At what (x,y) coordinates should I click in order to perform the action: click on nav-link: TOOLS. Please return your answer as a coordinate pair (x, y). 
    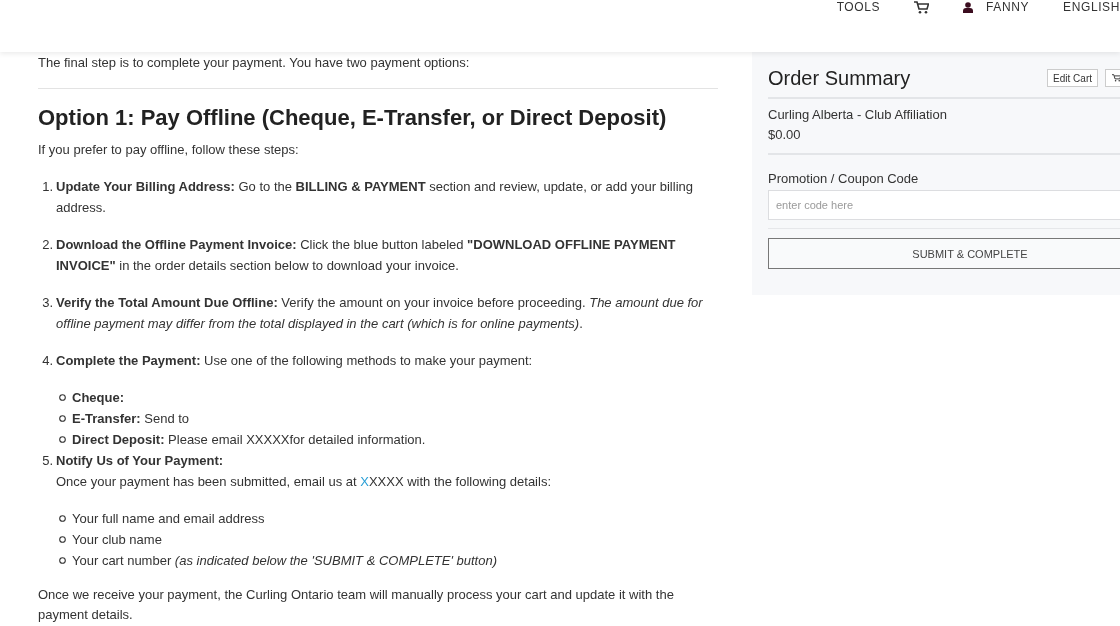
    Looking at the image, I should click on (858, 7).